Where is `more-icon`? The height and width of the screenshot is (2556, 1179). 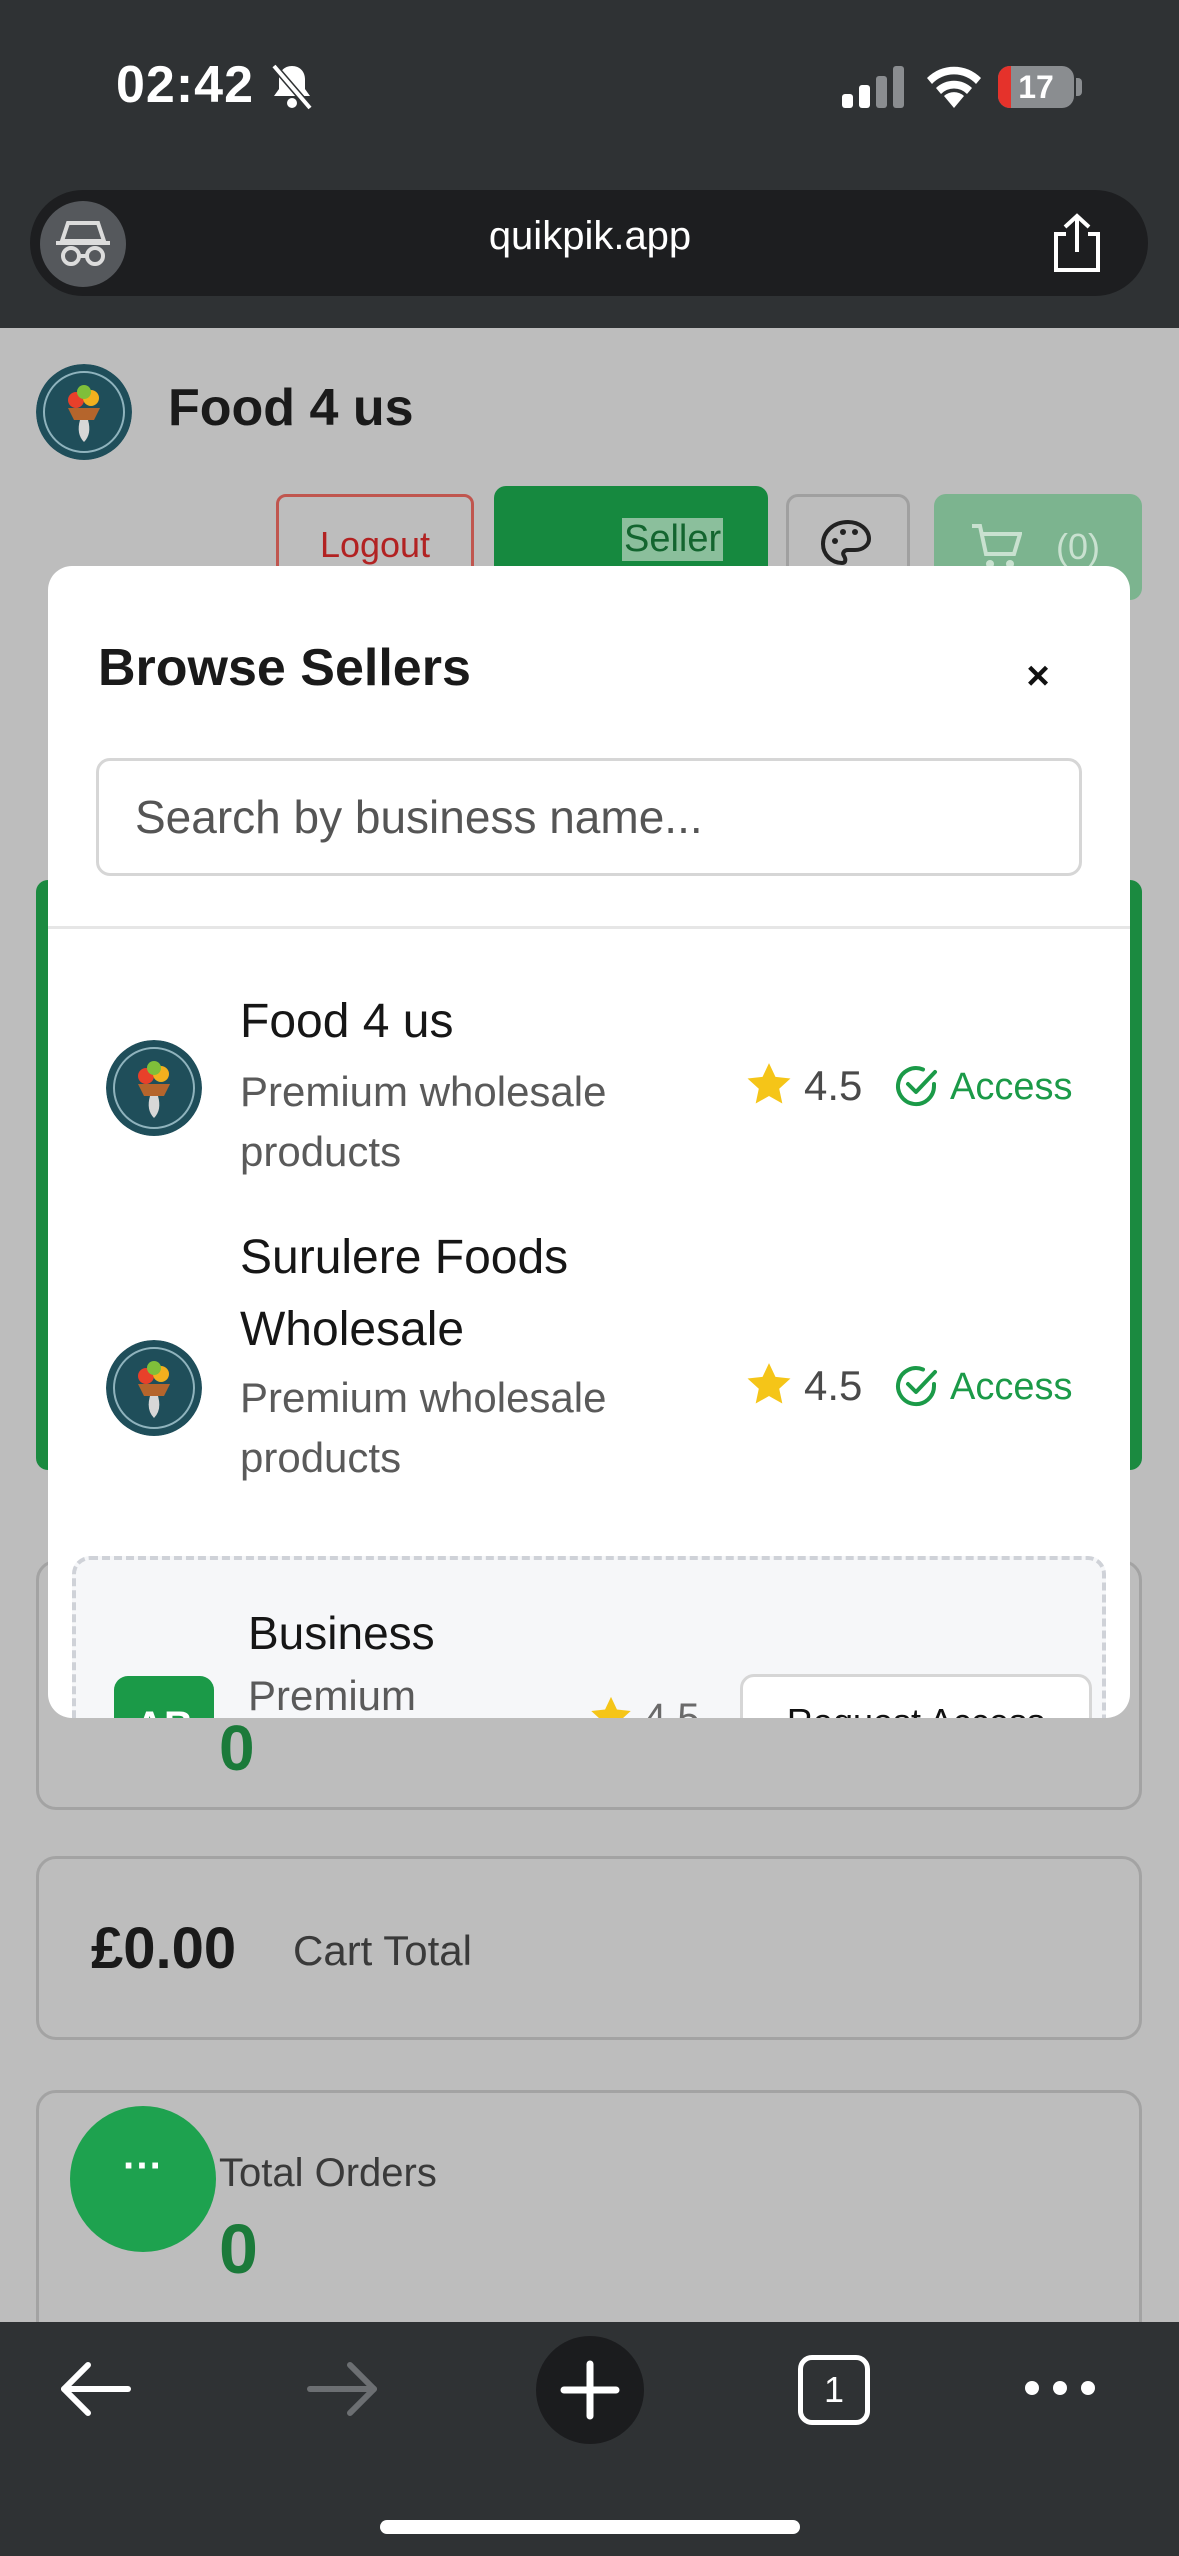
more-icon is located at coordinates (1060, 2388).